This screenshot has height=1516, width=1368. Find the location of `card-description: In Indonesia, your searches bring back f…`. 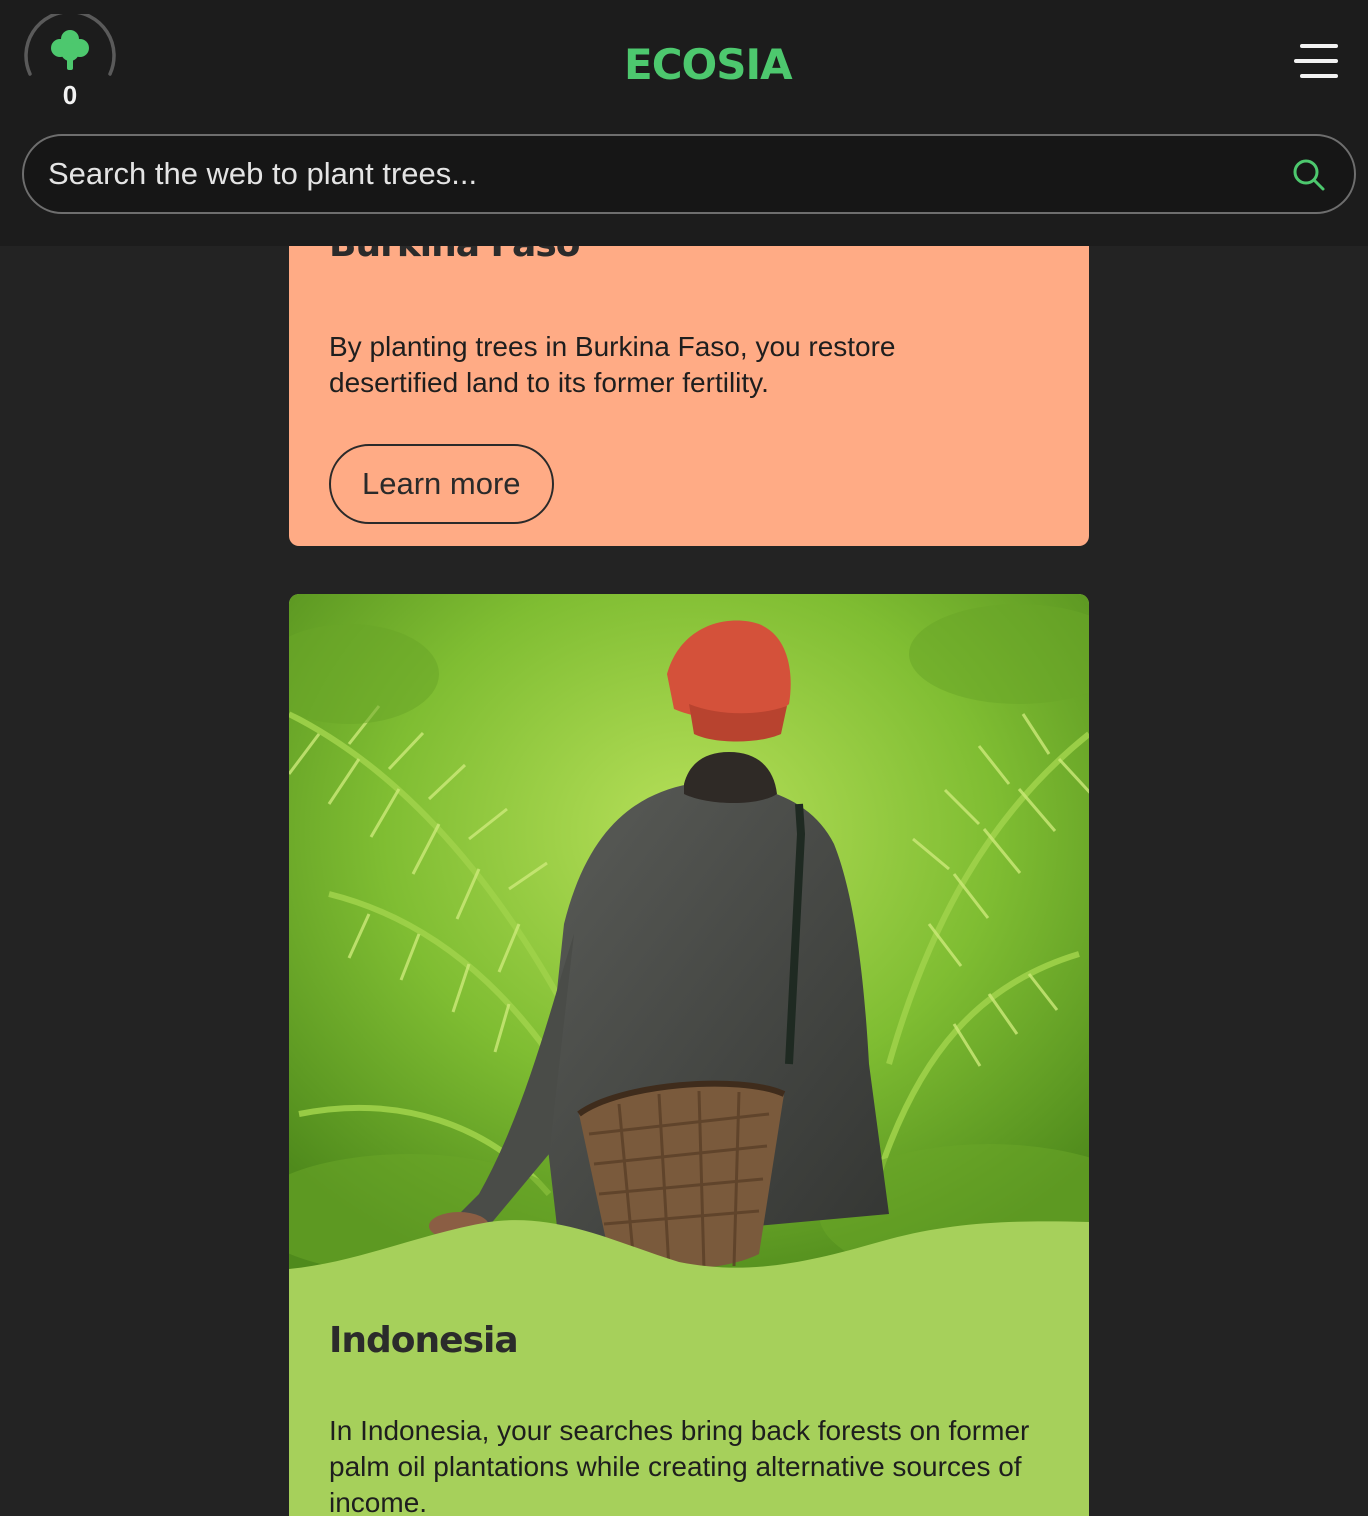

card-description: In Indonesia, your searches bring back f… is located at coordinates (679, 1465).